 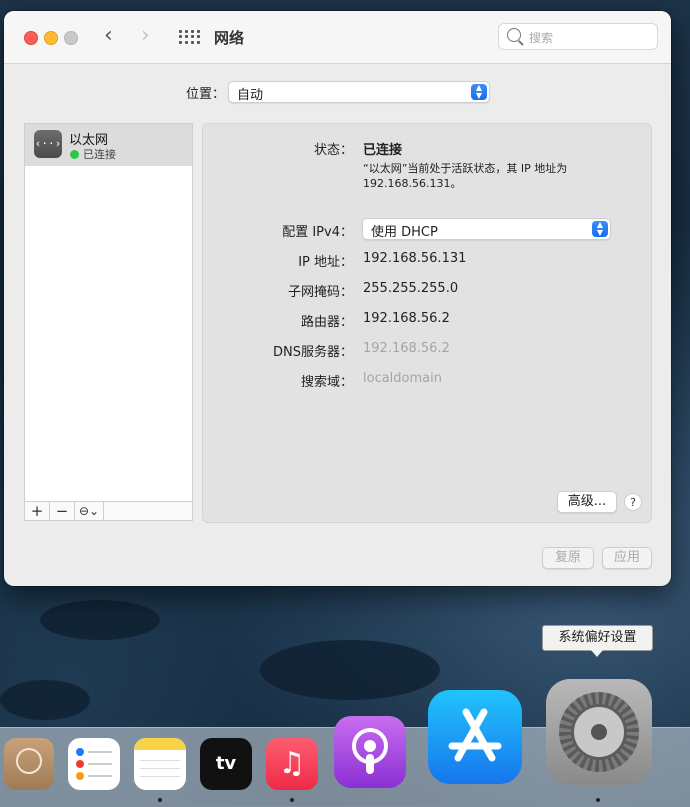 I want to click on podcasts-core, so click(x=370, y=746).